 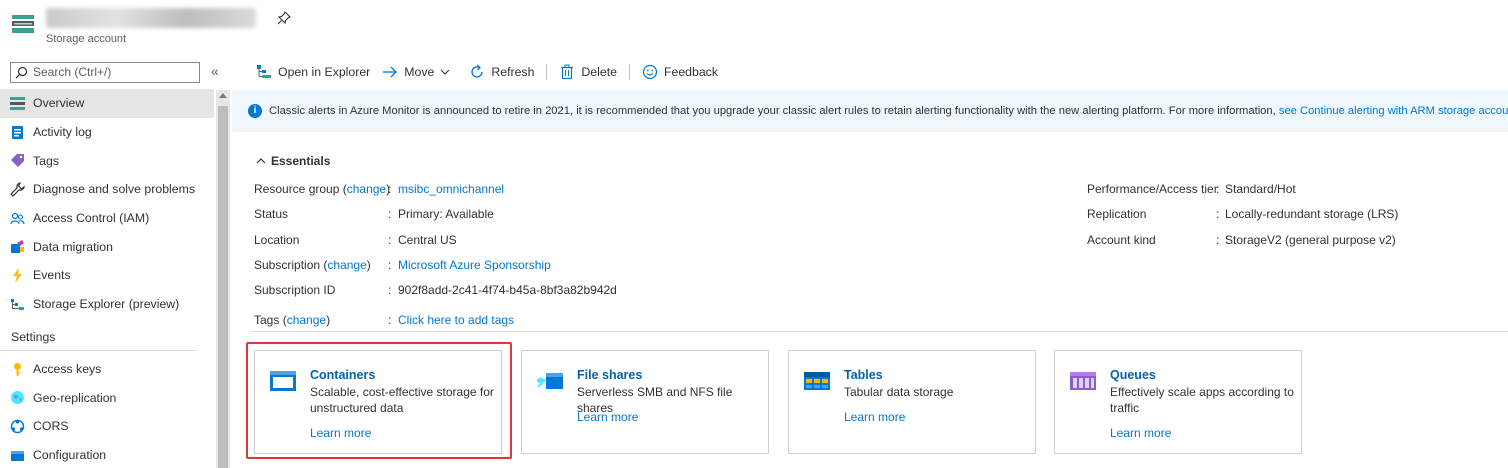 I want to click on sidebar-item-access-keys: Access keys, so click(x=107, y=369).